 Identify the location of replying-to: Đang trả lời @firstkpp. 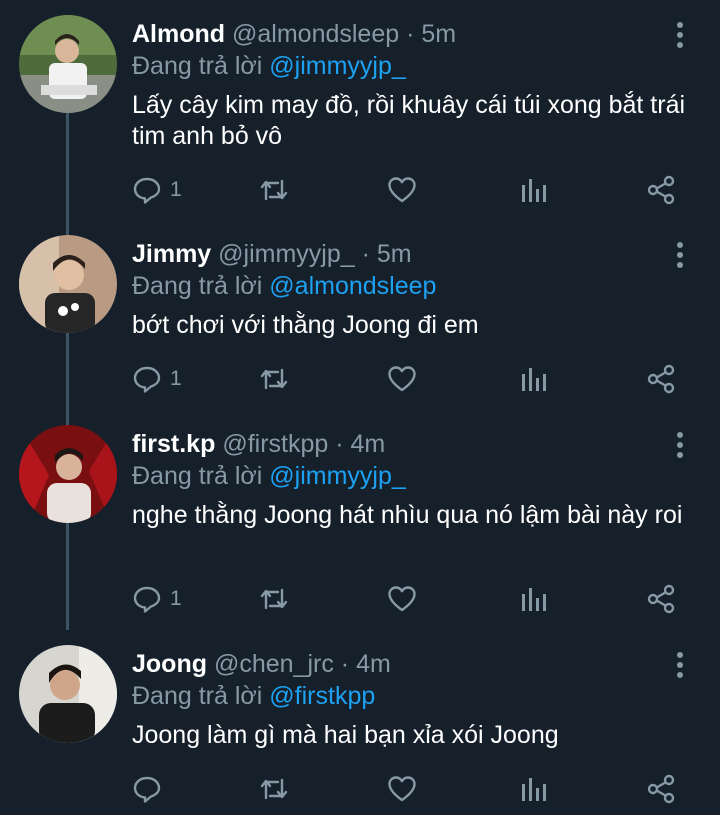
(253, 696).